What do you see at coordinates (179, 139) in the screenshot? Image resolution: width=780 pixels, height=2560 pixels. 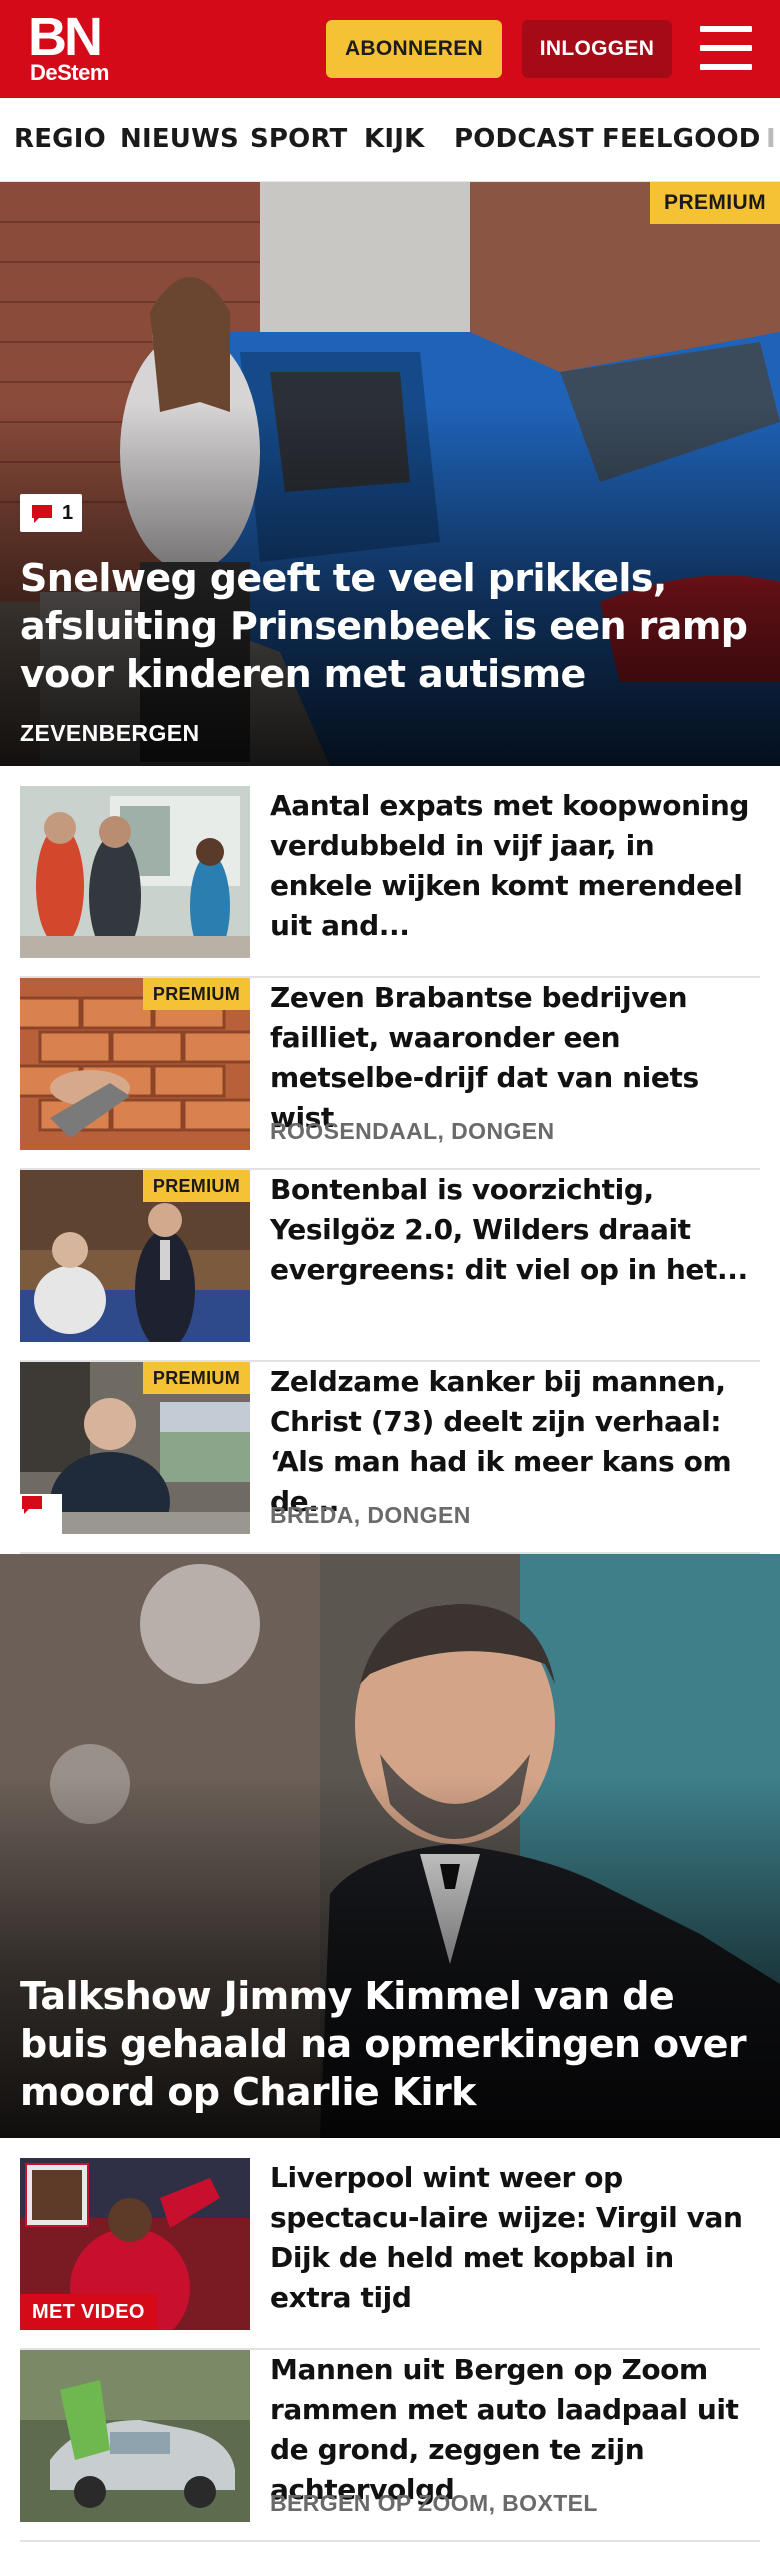 I see `nav-item-nieuws: NIEUWS` at bounding box center [179, 139].